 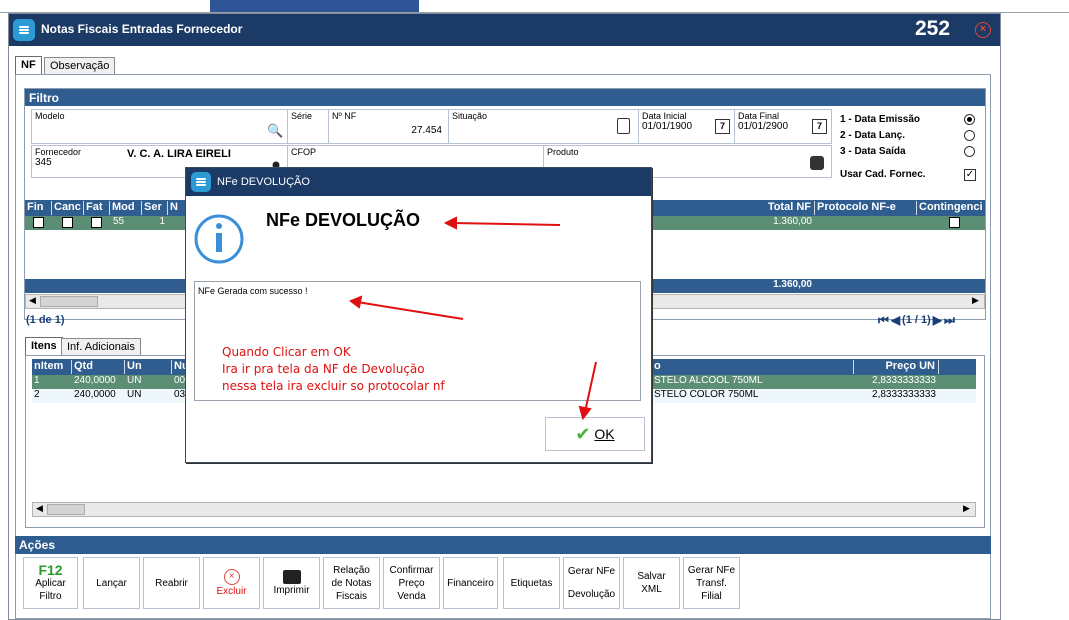 What do you see at coordinates (506, 224) in the screenshot?
I see `arrow-to-heading` at bounding box center [506, 224].